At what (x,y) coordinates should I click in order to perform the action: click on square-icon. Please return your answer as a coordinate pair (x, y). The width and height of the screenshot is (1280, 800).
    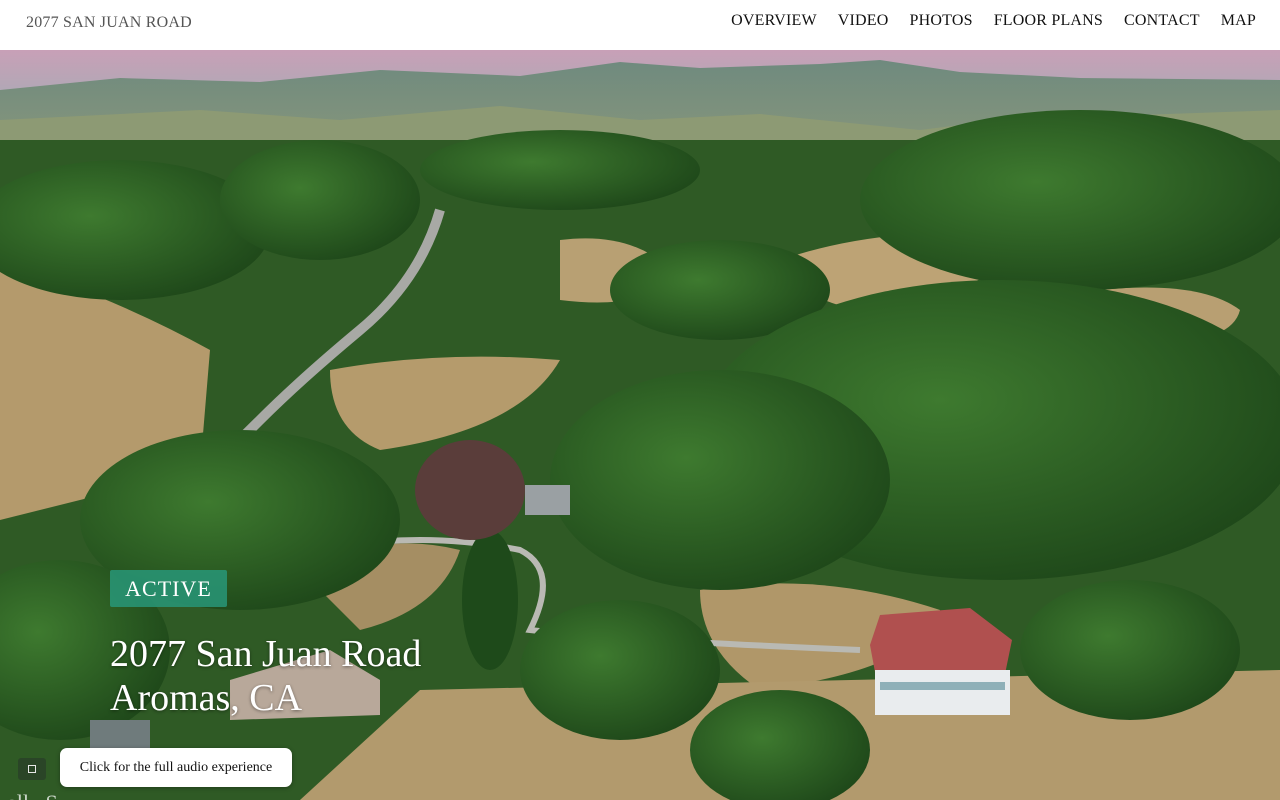
    Looking at the image, I should click on (32, 769).